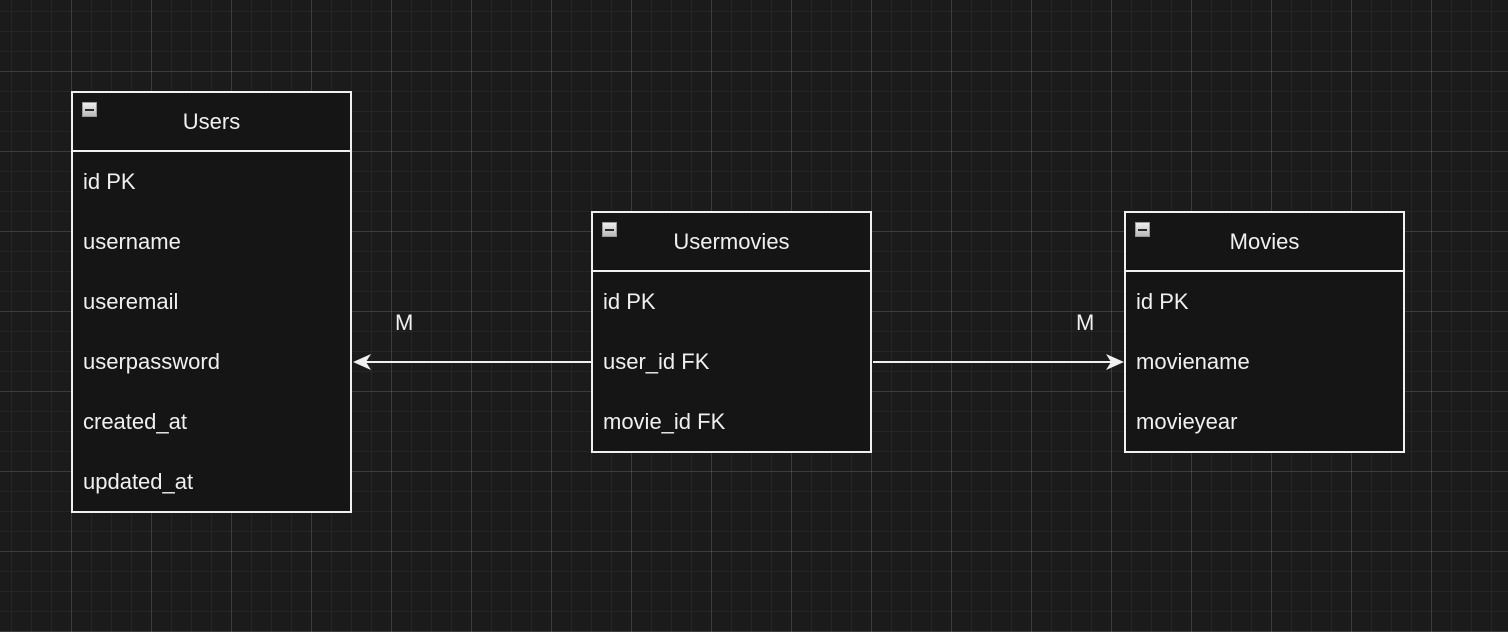 The height and width of the screenshot is (632, 1508). I want to click on entity-header-usermovies: Usermovies, so click(731, 242).